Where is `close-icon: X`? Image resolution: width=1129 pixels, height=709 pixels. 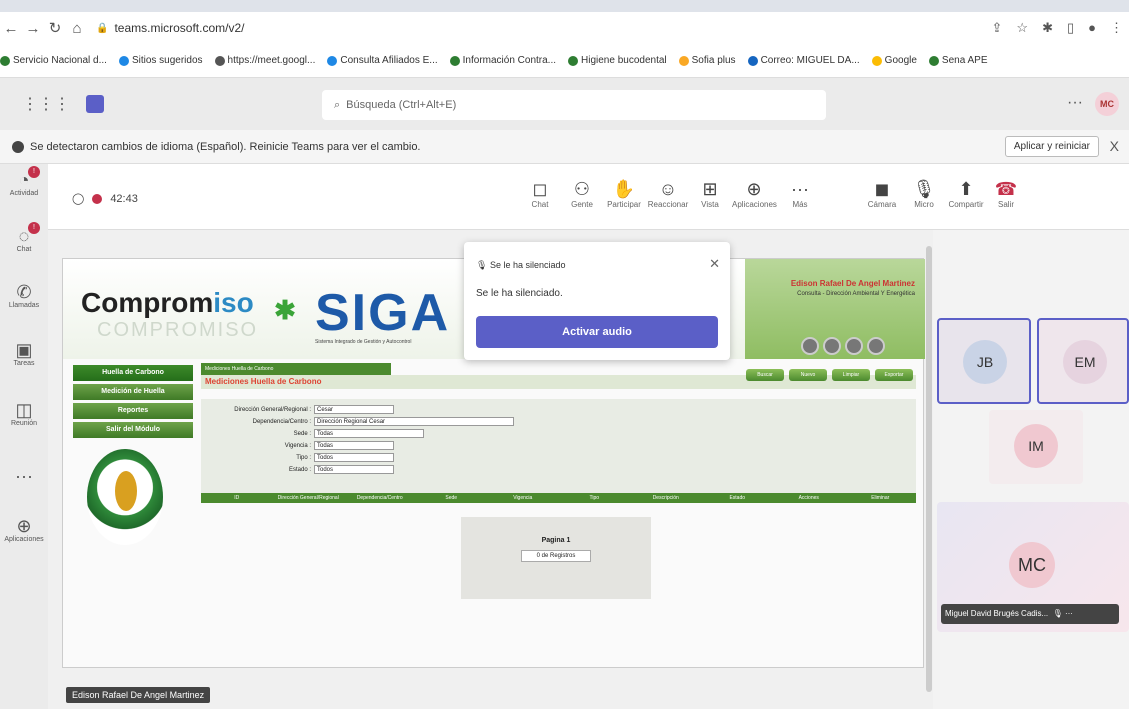
close-icon: X is located at coordinates (1114, 146).